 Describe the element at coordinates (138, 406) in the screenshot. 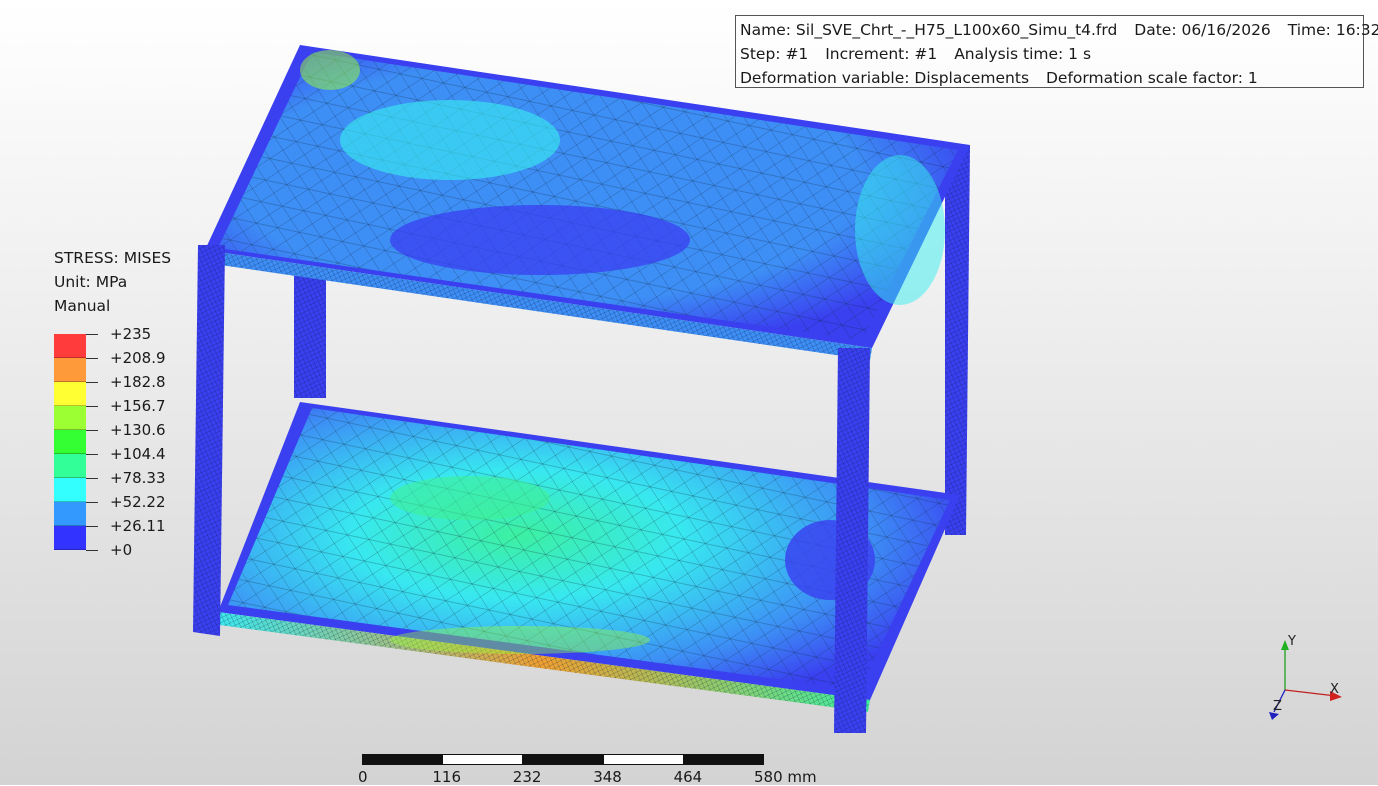

I see `colorbar-label: +156.7` at that location.